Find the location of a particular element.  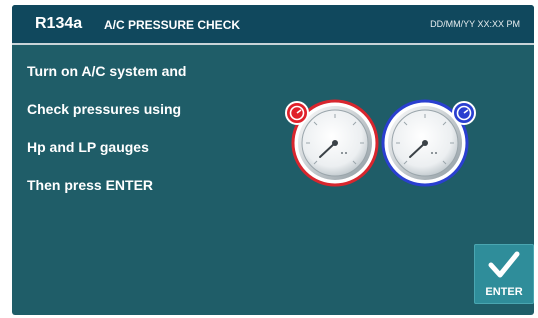

lp-badge-icon is located at coordinates (464, 113).